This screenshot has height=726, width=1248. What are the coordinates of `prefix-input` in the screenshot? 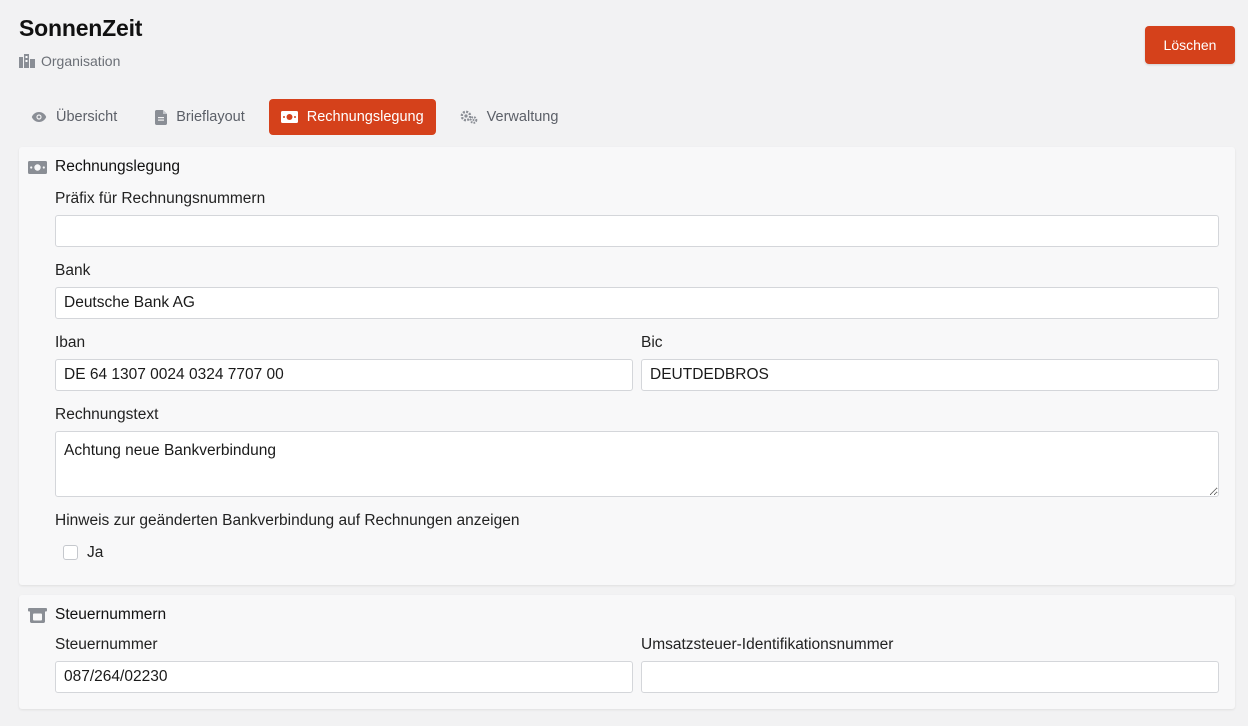 It's located at (637, 231).